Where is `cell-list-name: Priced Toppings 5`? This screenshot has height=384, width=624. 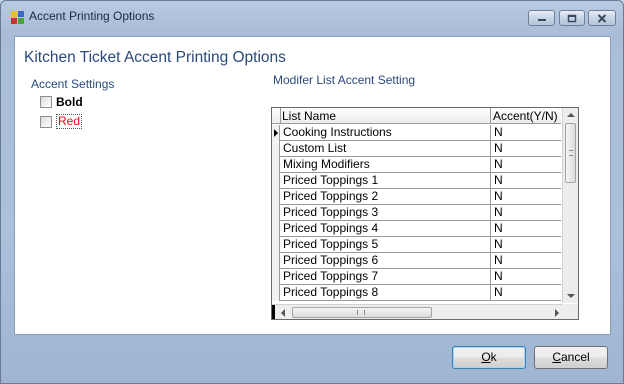
cell-list-name: Priced Toppings 5 is located at coordinates (385, 245).